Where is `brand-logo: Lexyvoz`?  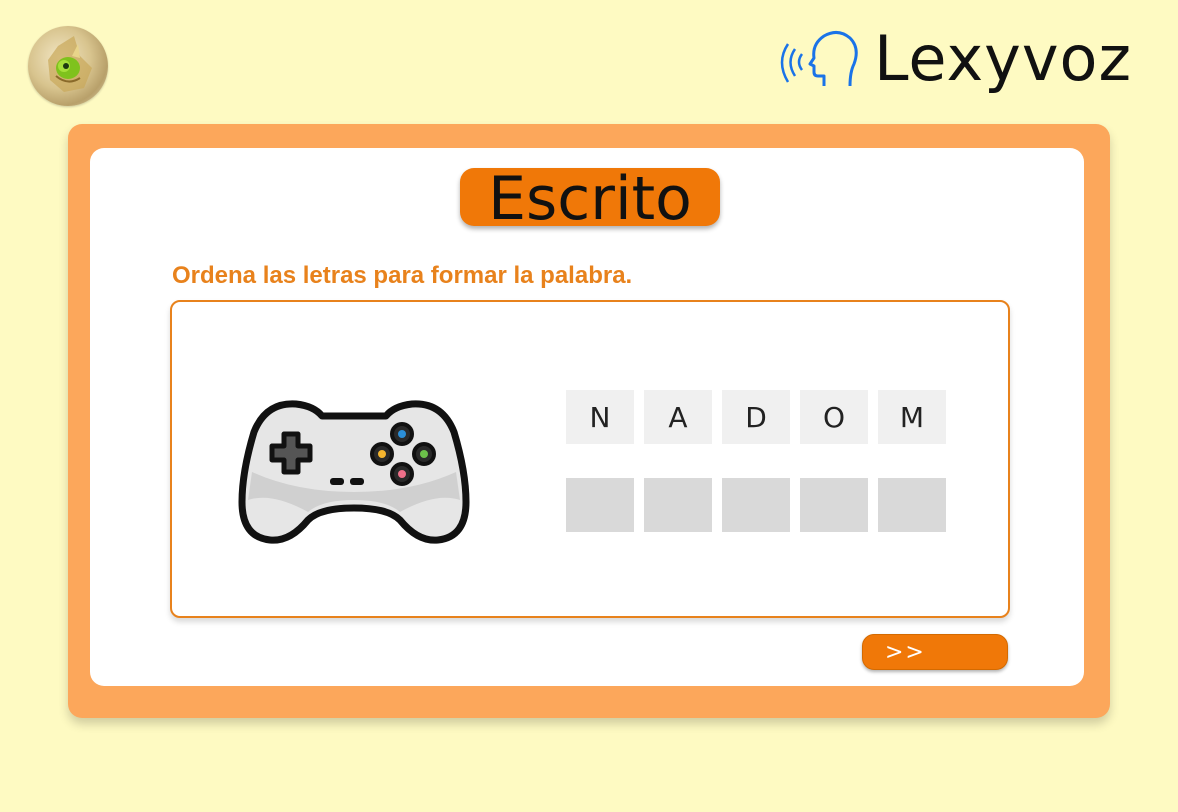
brand-logo: Lexyvoz is located at coordinates (956, 59).